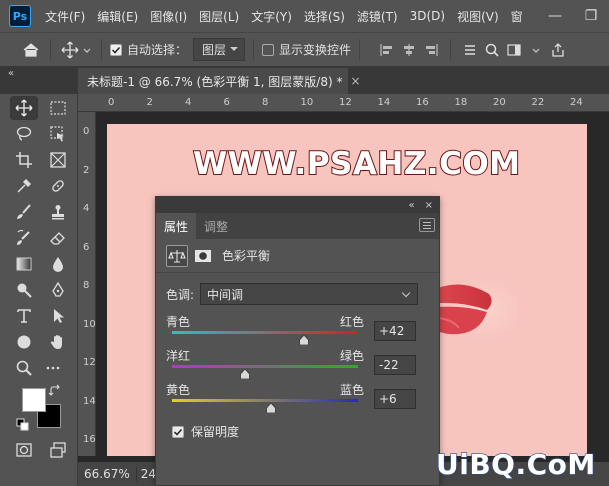 The image size is (609, 486). Describe the element at coordinates (377, 16) in the screenshot. I see `menu-filter: 滤镜(T)` at that location.